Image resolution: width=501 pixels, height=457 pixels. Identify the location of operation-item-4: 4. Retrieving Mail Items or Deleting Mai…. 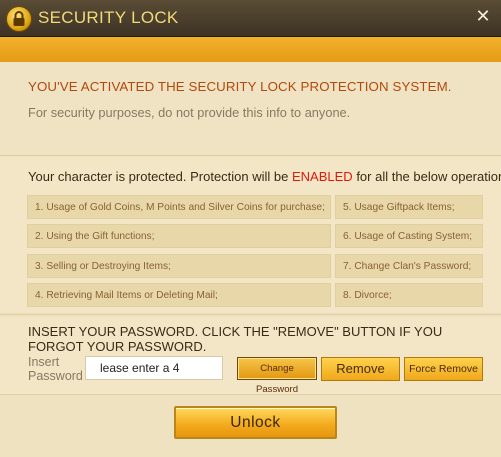
(179, 295).